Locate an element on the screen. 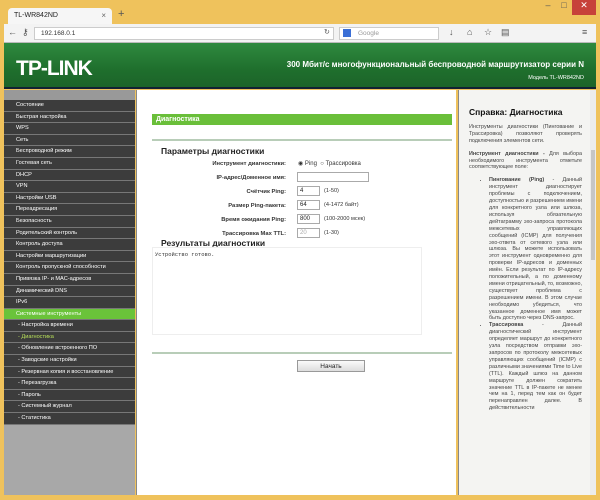 The image size is (600, 500). sidebar-item: IPv6 is located at coordinates (69, 303).